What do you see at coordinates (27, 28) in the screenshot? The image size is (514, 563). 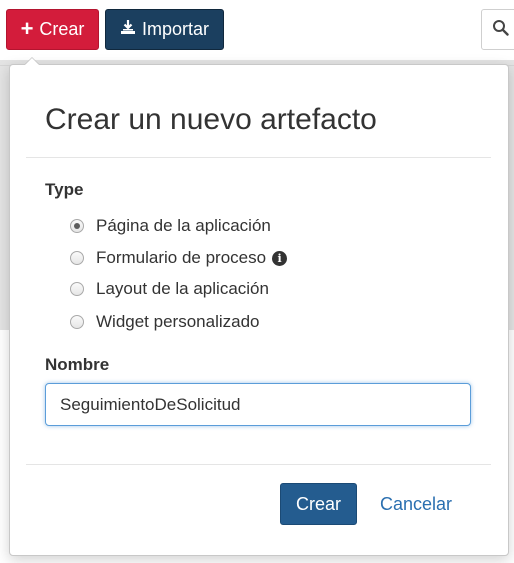 I see `plus-icon: +` at bounding box center [27, 28].